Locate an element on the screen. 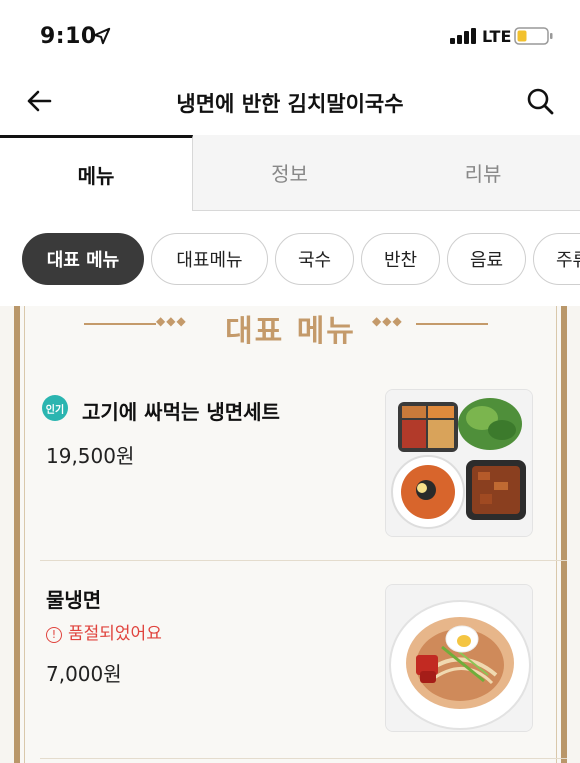  tab-menu: 메뉴 is located at coordinates (96, 173).